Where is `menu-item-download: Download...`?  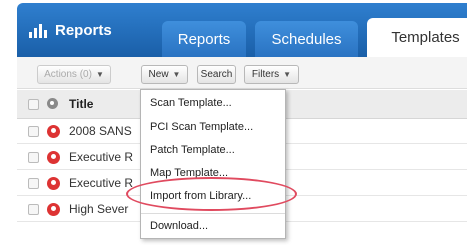 menu-item-download: Download... is located at coordinates (179, 226).